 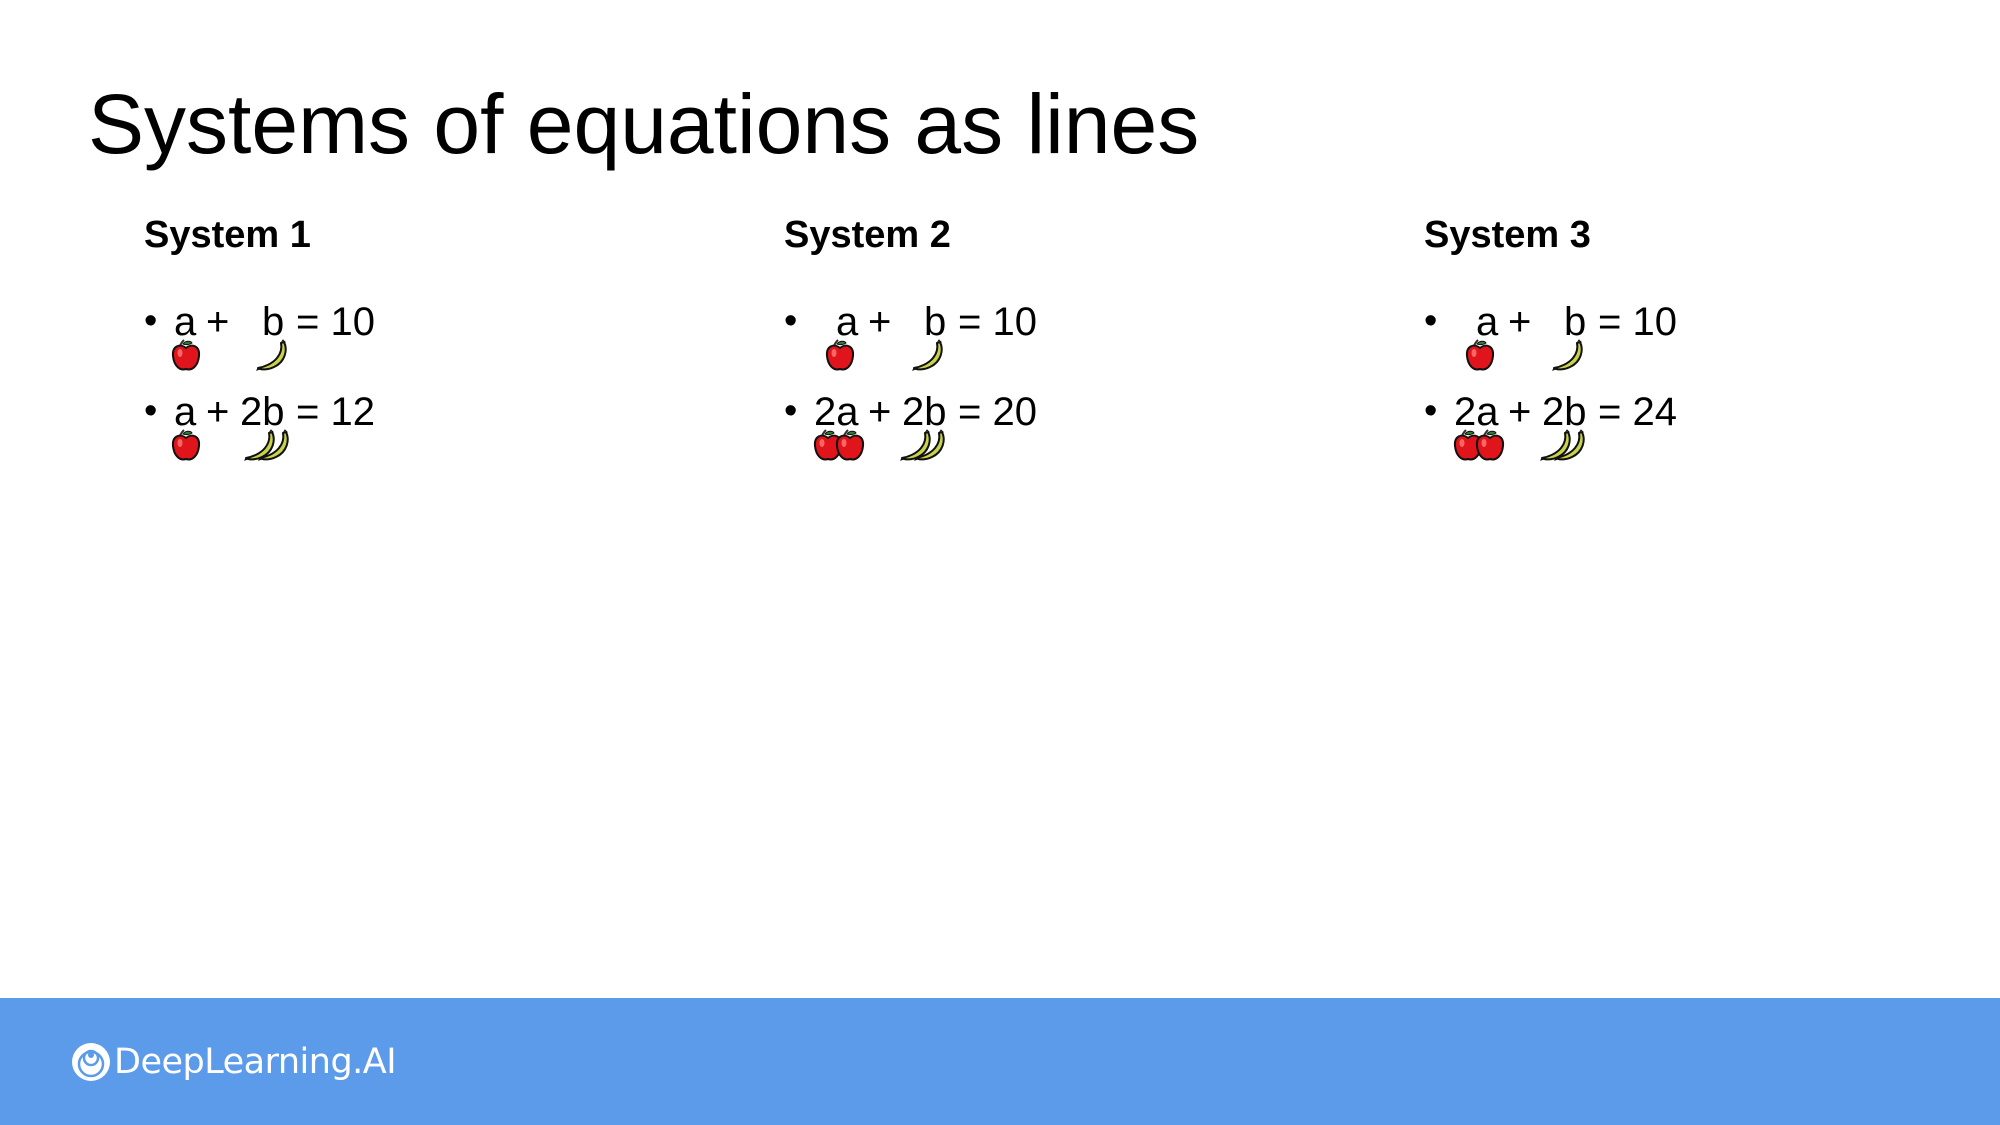 I want to click on system-title: System 1, so click(x=227, y=235).